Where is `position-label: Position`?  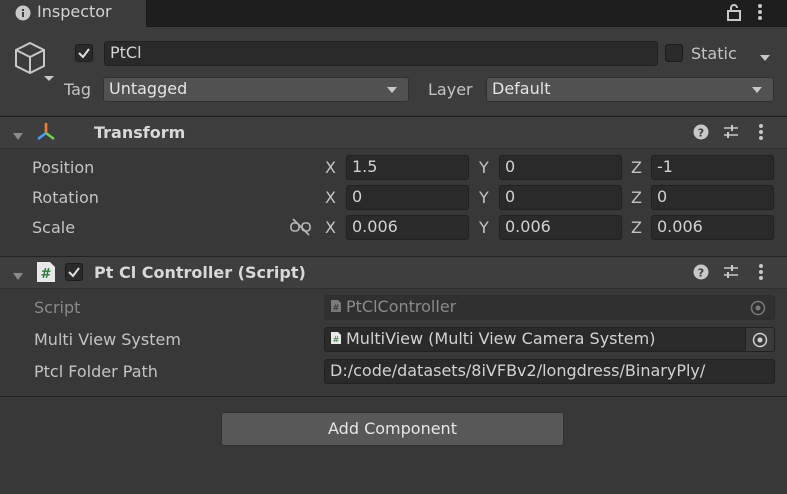
position-label: Position is located at coordinates (63, 167).